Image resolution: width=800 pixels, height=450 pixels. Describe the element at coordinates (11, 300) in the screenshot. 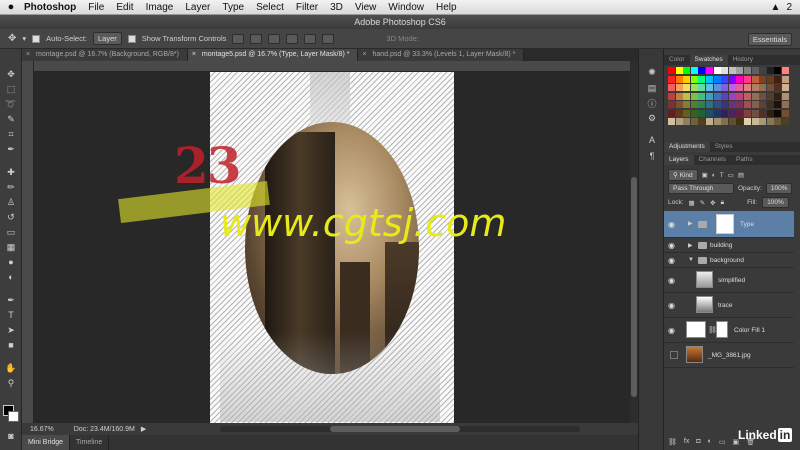

I see `pen-tool-icon: ✒` at that location.